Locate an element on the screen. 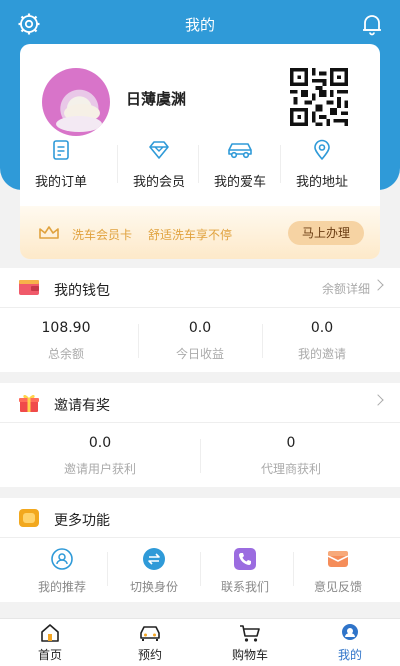  envelope-icon is located at coordinates (338, 559).